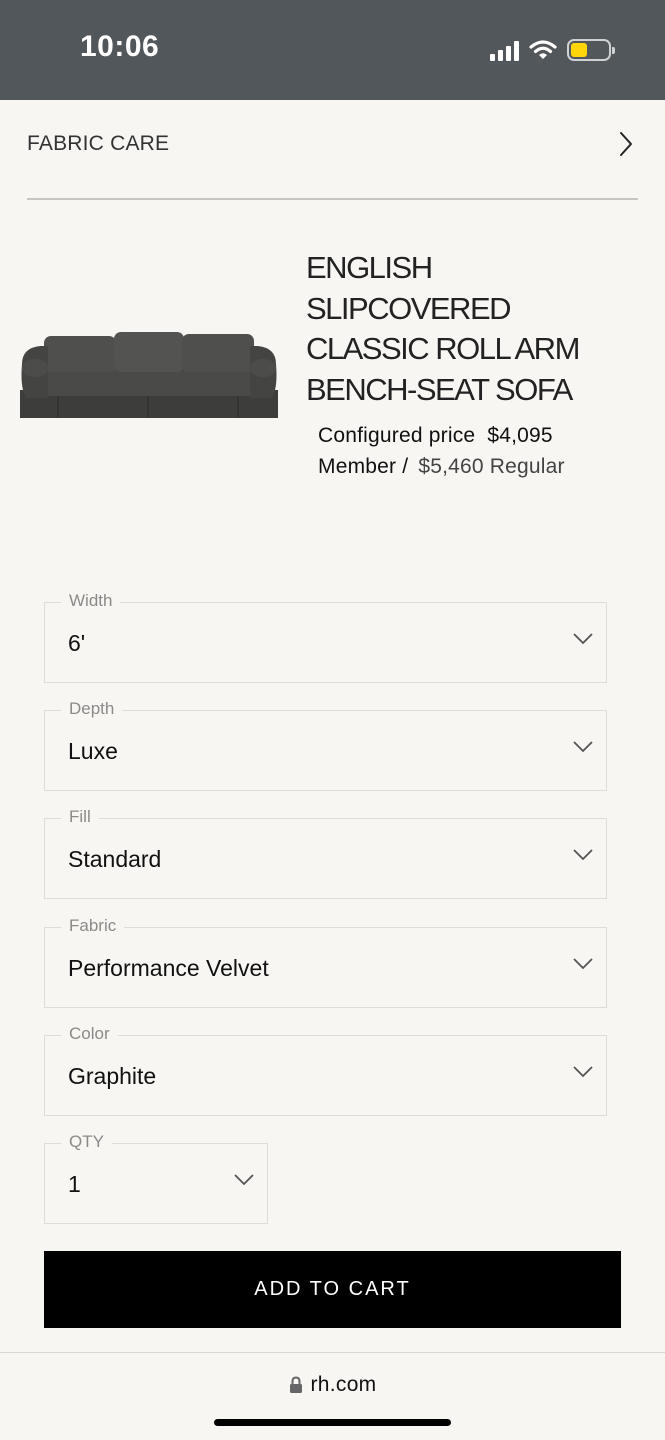 This screenshot has width=665, height=1440. I want to click on color-select-label: Color, so click(89, 1034).